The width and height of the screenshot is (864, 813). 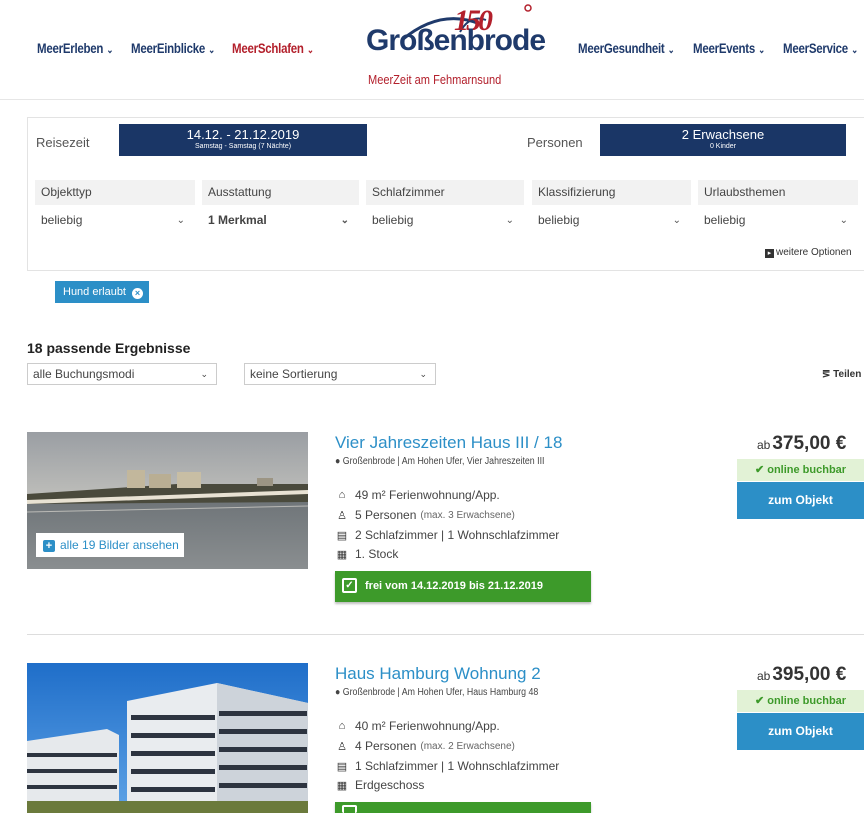 What do you see at coordinates (445, 220) in the screenshot?
I see `filter-select-schlafzimmer: beliebig ⌄` at bounding box center [445, 220].